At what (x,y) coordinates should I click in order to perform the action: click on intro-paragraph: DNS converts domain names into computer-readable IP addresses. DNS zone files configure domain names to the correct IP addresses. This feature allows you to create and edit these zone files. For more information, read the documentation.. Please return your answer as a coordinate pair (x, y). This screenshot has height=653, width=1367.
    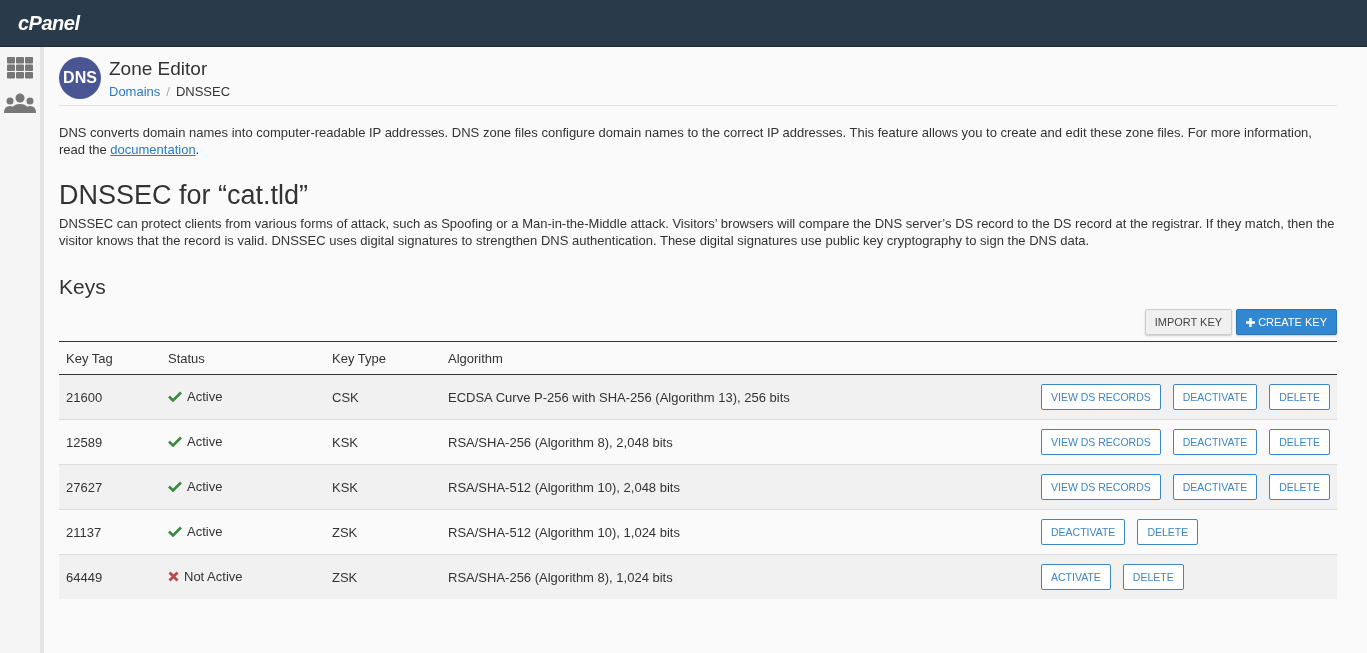
    Looking at the image, I should click on (686, 141).